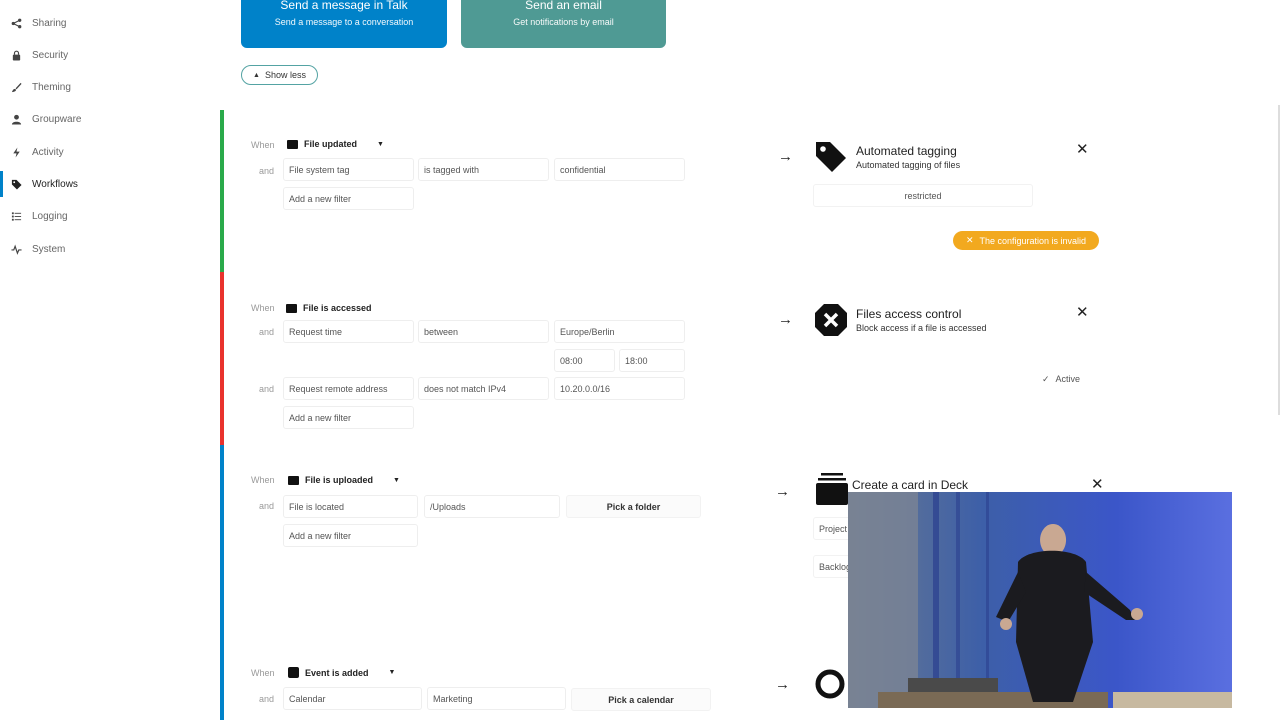 Image resolution: width=1280 pixels, height=720 pixels. Describe the element at coordinates (110, 55) in the screenshot. I see `sidebar-item-security: Security` at that location.